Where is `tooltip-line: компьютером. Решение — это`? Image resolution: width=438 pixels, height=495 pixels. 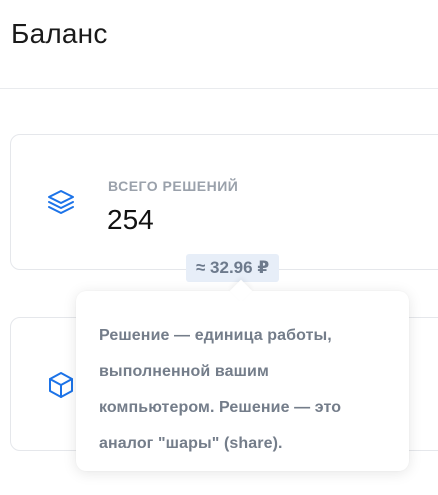
tooltip-line: компьютером. Решение — это is located at coordinates (220, 407).